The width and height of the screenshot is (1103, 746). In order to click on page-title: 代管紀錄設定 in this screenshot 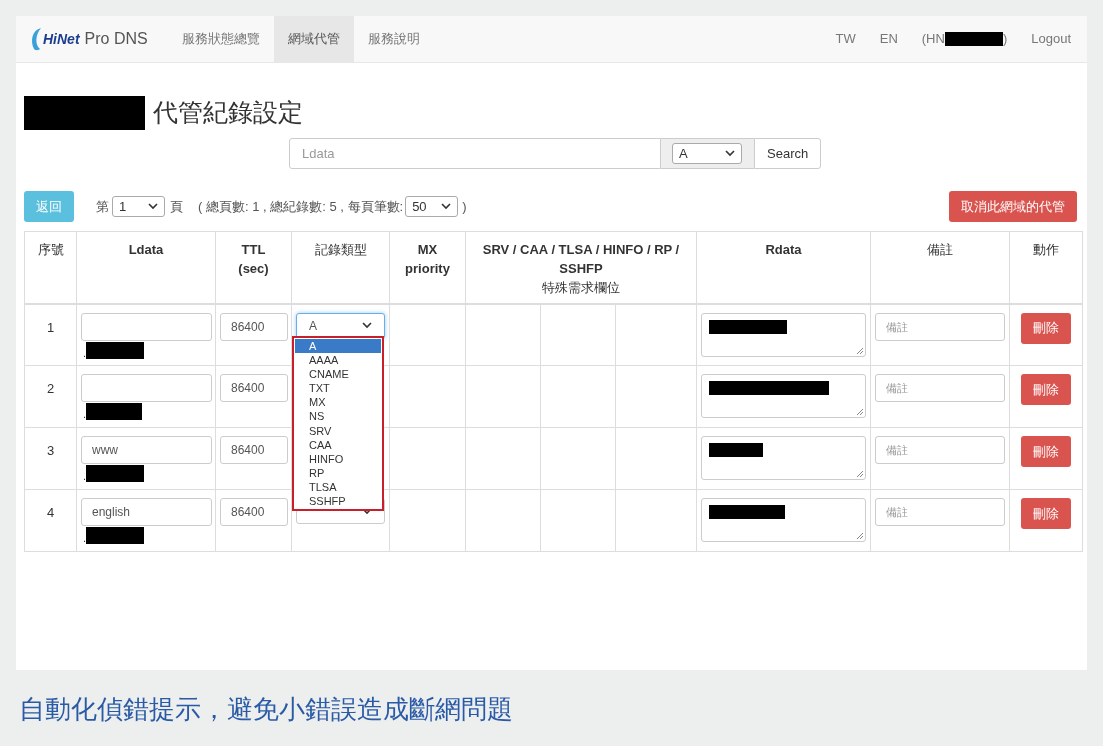, I will do `click(228, 113)`.